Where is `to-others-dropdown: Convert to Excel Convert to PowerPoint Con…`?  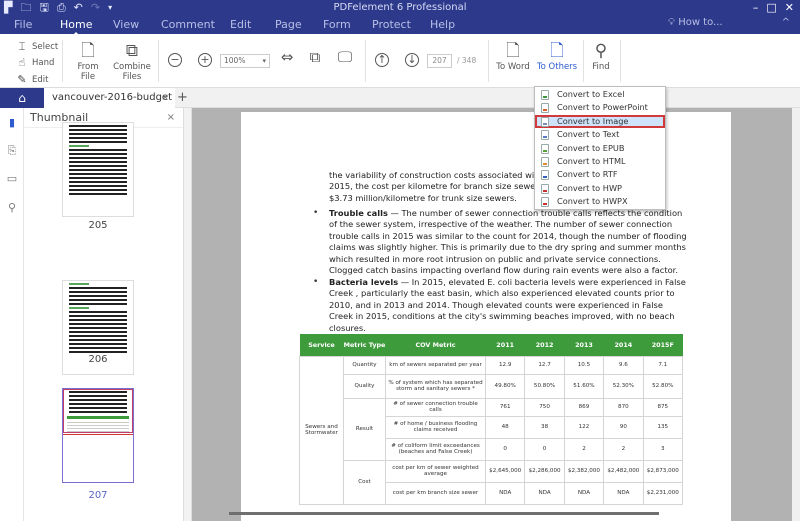
to-others-dropdown: Convert to Excel Convert to PowerPoint Con… is located at coordinates (600, 148).